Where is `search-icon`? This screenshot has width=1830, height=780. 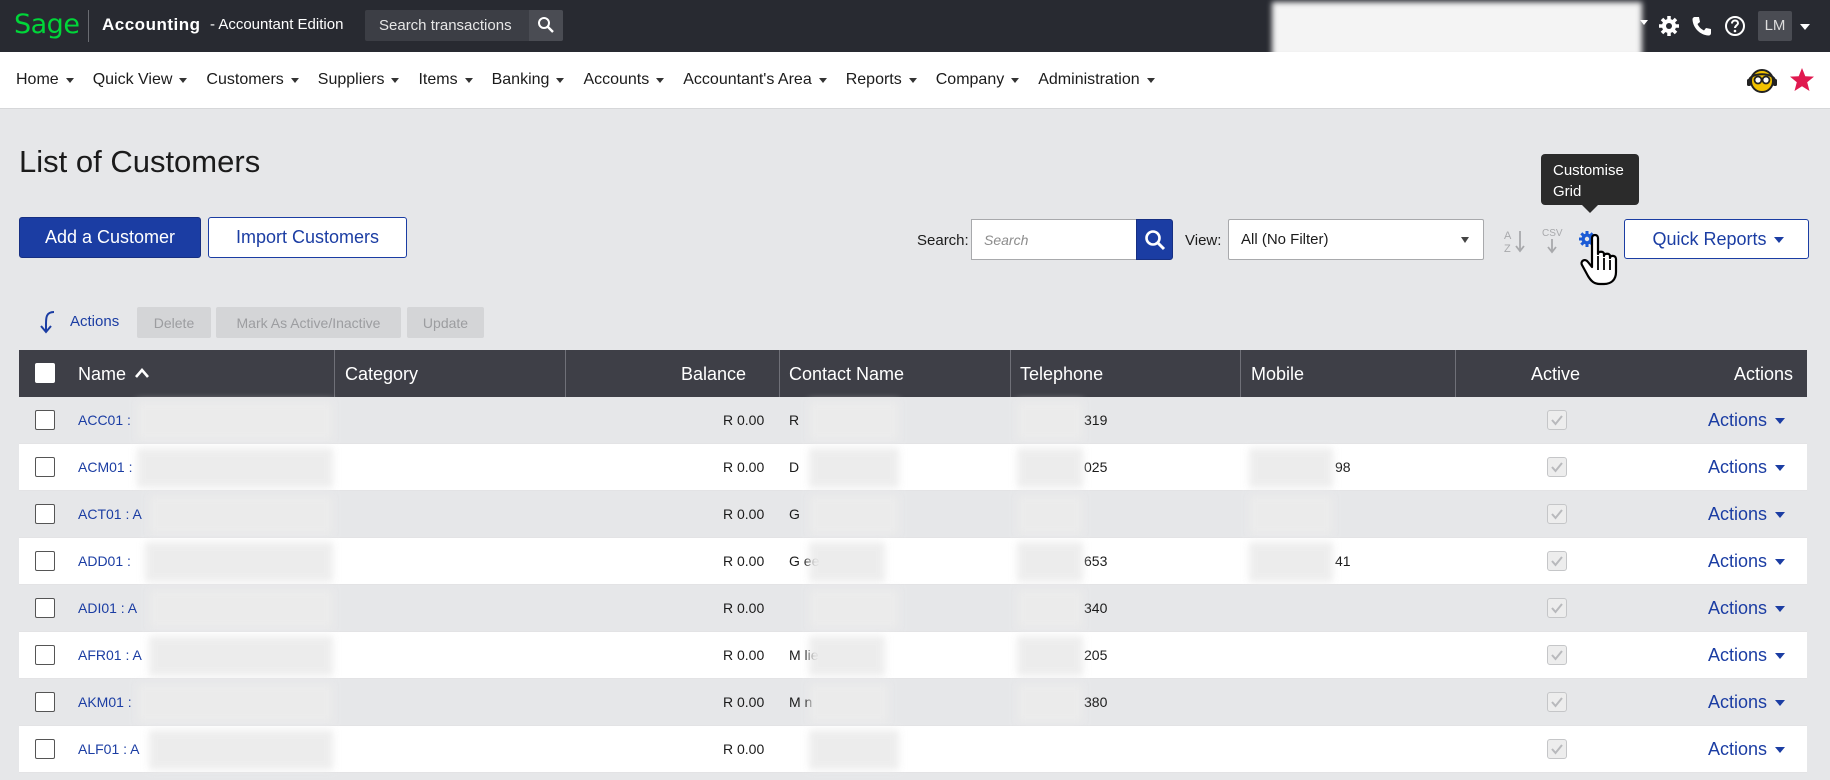
search-icon is located at coordinates (1155, 240).